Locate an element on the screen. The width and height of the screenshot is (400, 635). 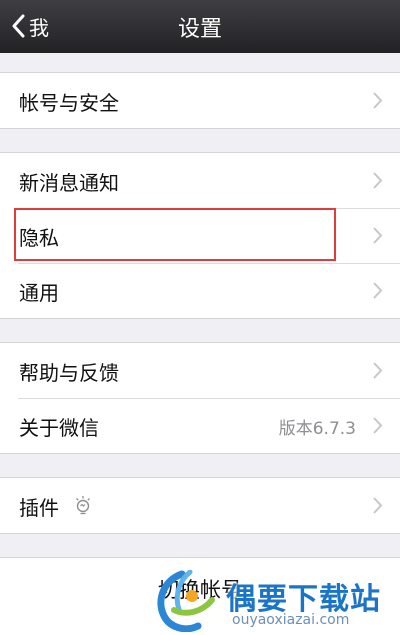
settings-item-help-feedback: 帮助与反馈 is located at coordinates (200, 370).